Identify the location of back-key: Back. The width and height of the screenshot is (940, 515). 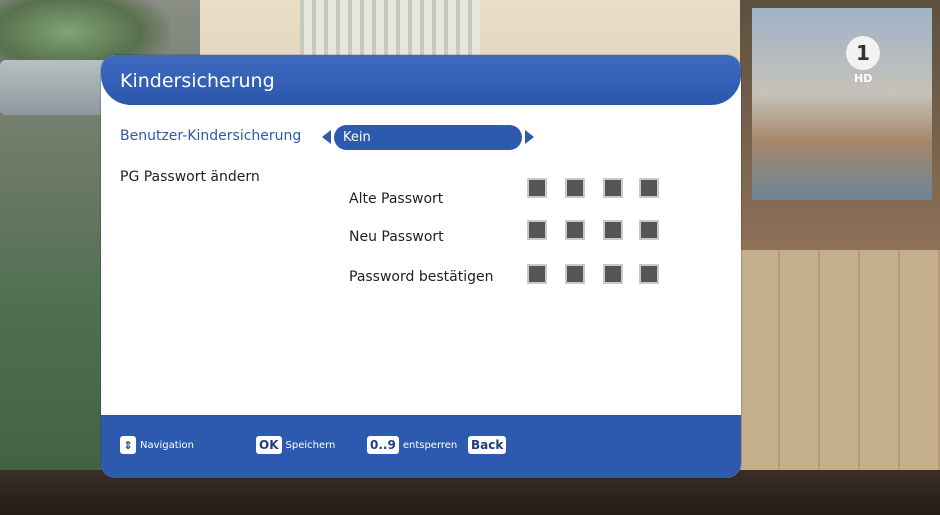
(487, 445).